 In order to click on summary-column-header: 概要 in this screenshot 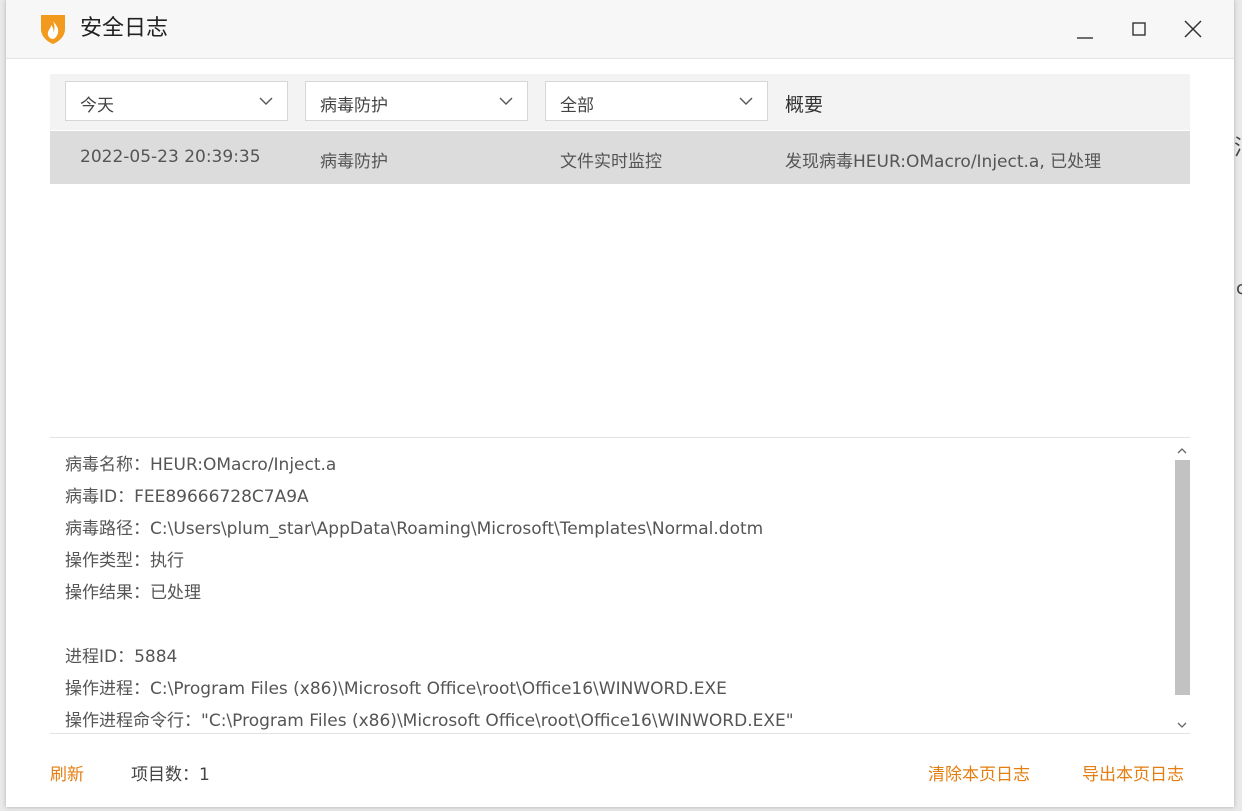, I will do `click(804, 105)`.